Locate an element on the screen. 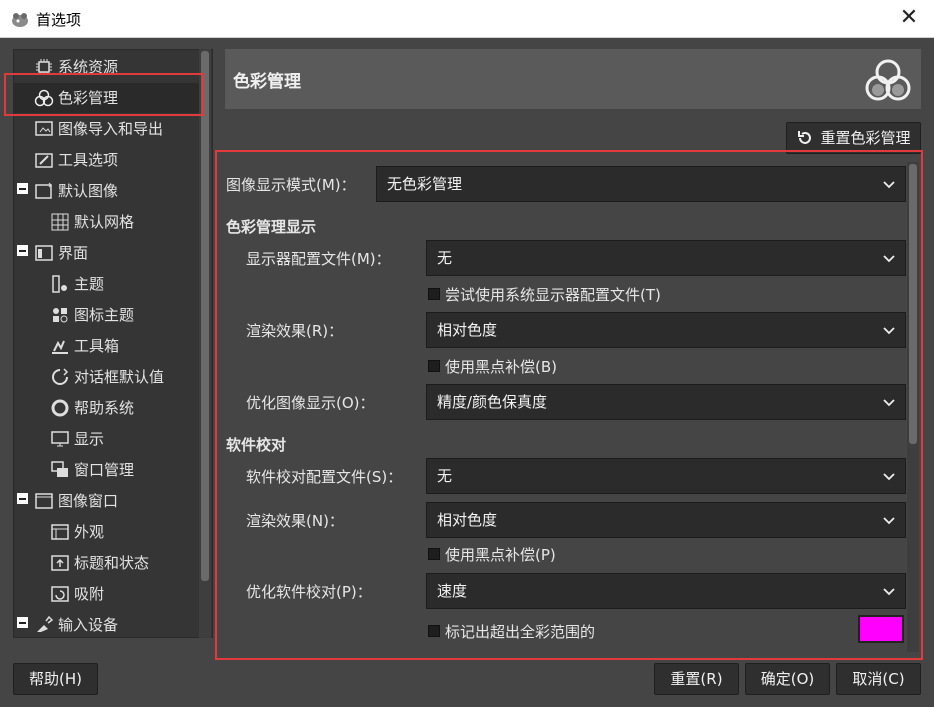 The image size is (934, 707). content-scrollbar is located at coordinates (913, 407).